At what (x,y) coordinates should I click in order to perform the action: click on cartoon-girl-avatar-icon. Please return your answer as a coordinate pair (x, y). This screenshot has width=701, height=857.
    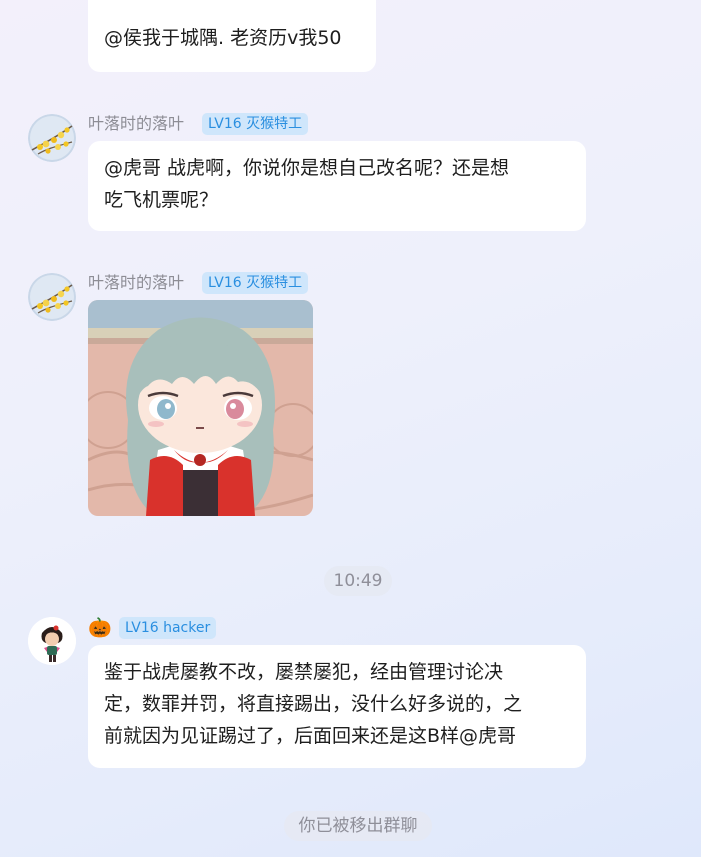
    Looking at the image, I should click on (52, 641).